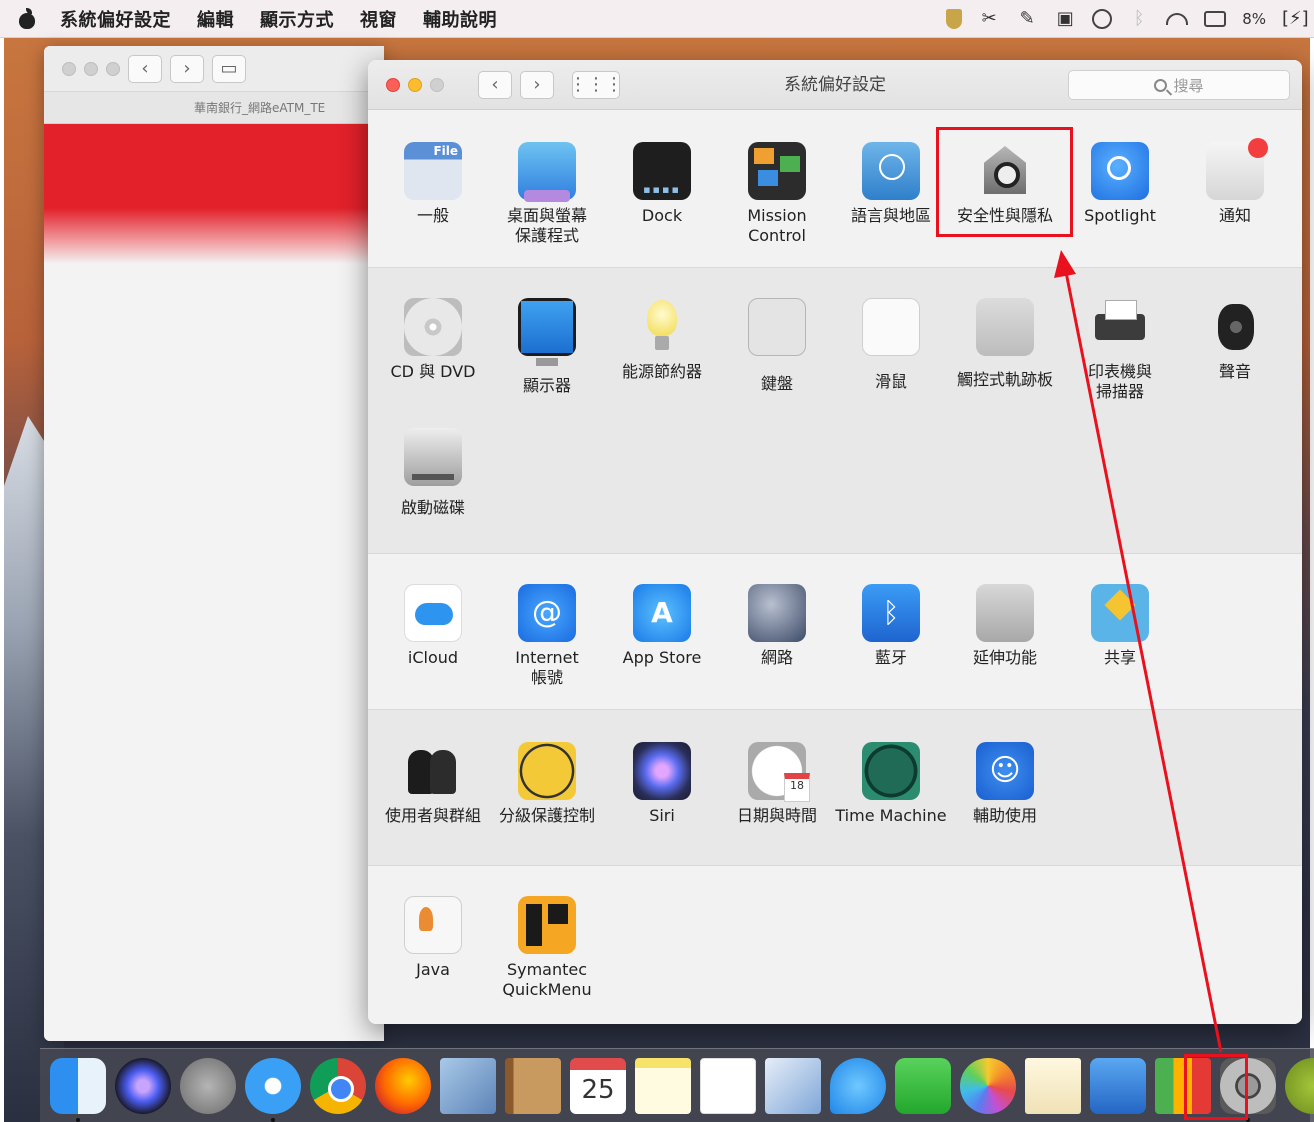  I want to click on pane-desktop-screensaver: 桌面與螢幕 保護程式, so click(547, 194).